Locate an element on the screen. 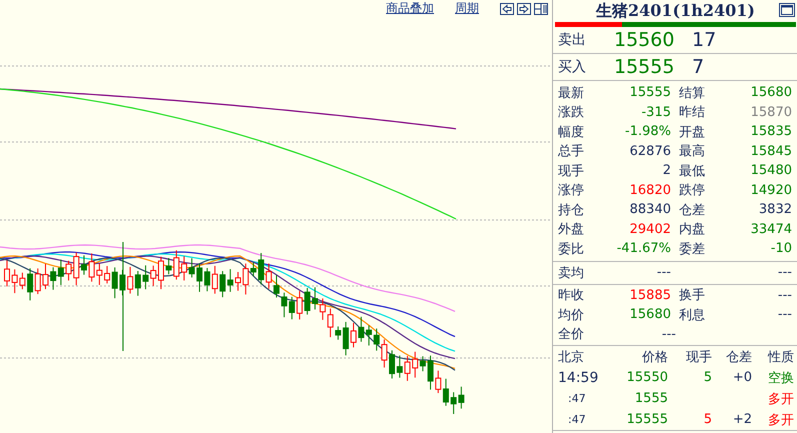 This screenshot has height=433, width=797. stat-value: 15845 is located at coordinates (771, 151).